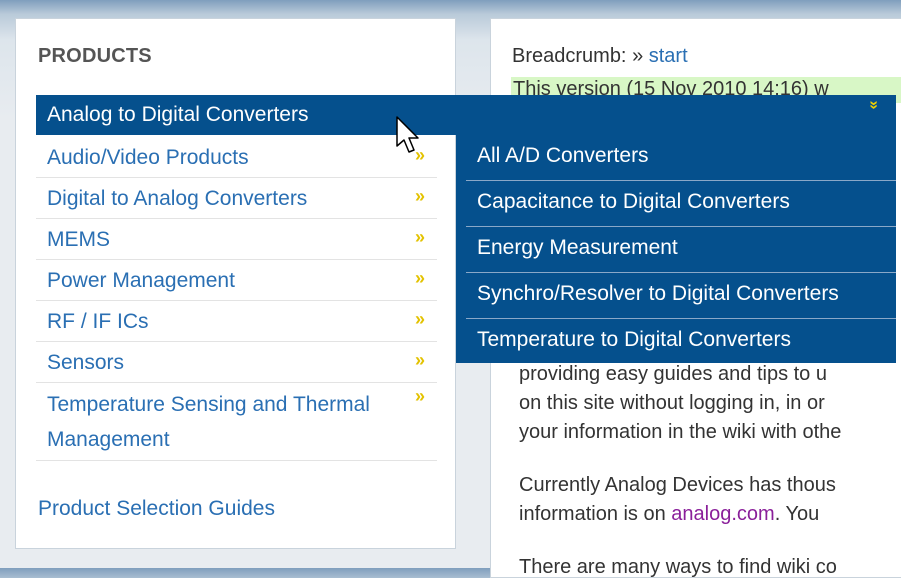 The width and height of the screenshot is (901, 578). Describe the element at coordinates (95, 56) in the screenshot. I see `products-heading: PRODUCTS` at that location.